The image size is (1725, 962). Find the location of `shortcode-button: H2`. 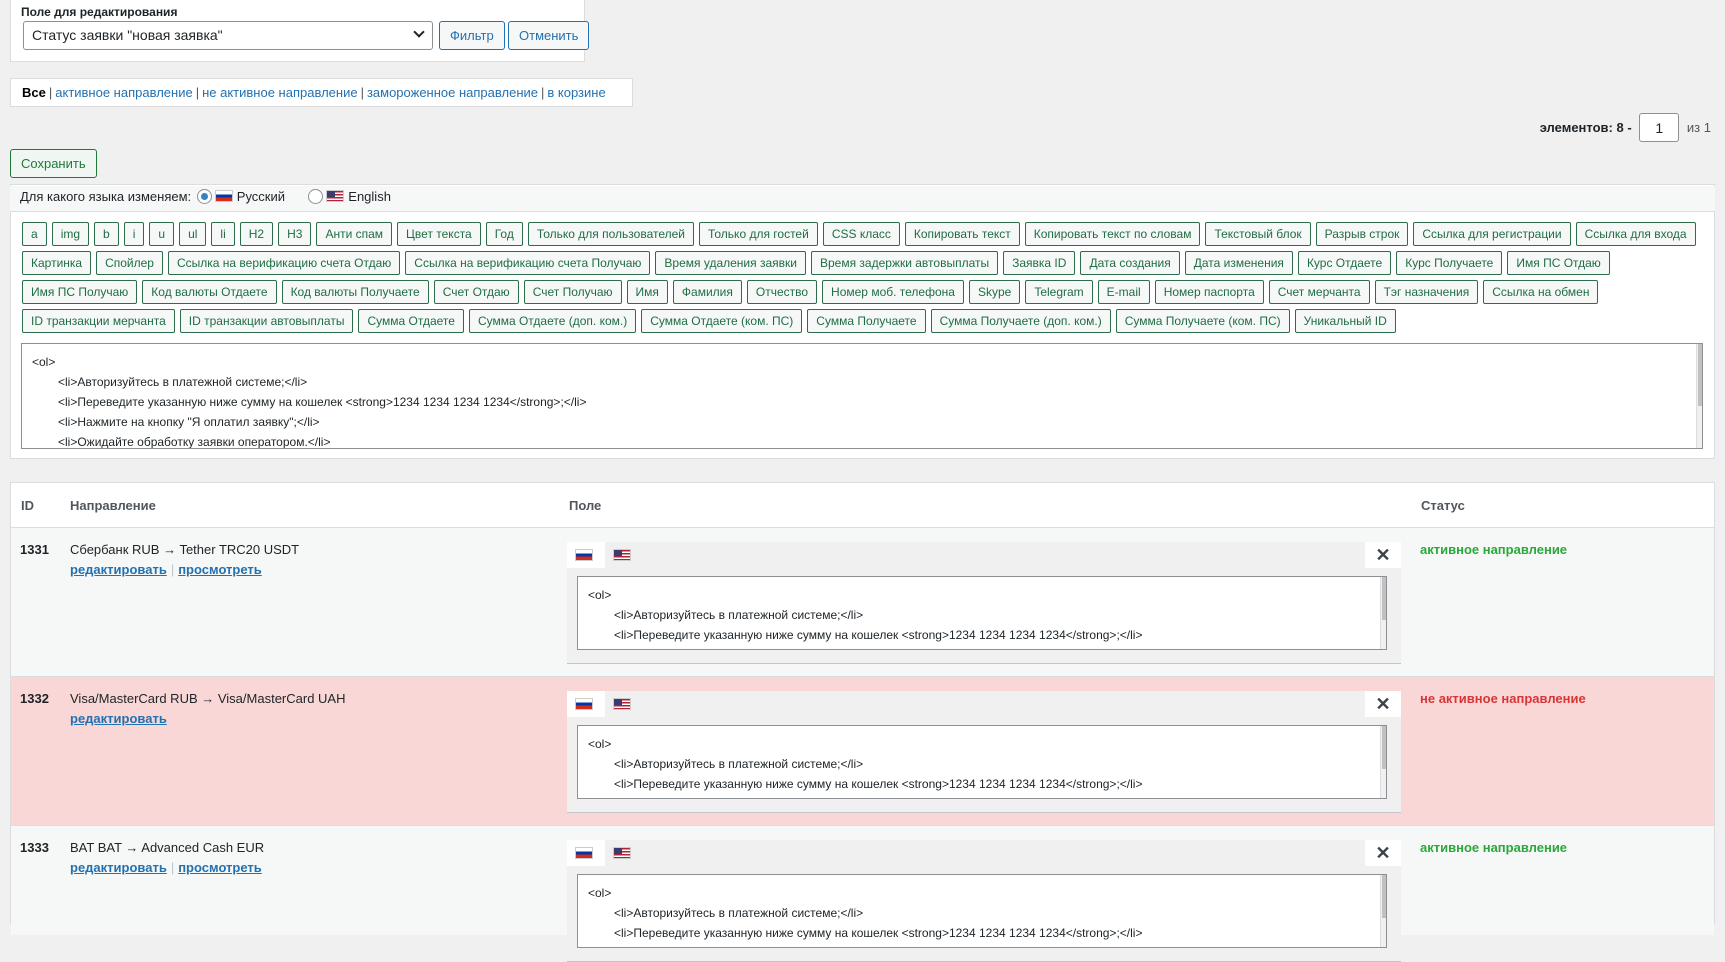

shortcode-button: H2 is located at coordinates (256, 234).